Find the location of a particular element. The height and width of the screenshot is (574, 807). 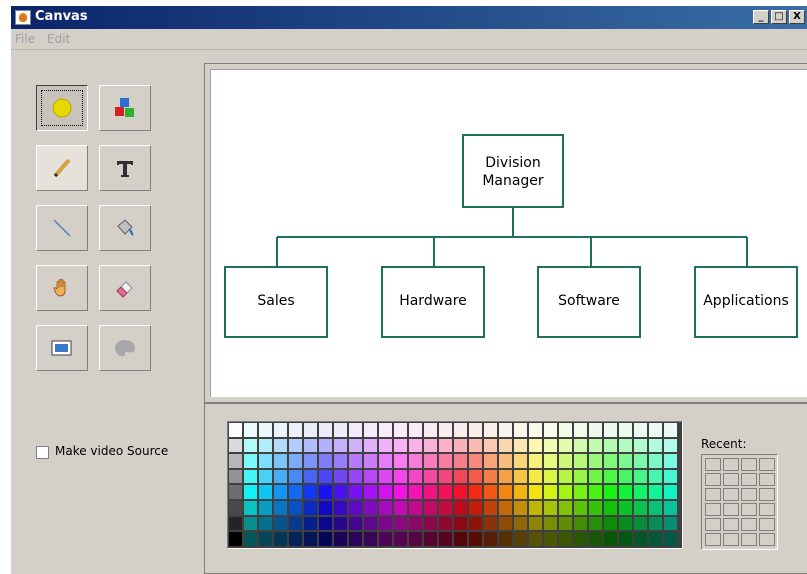

video-source-checkbox is located at coordinates (42, 452).